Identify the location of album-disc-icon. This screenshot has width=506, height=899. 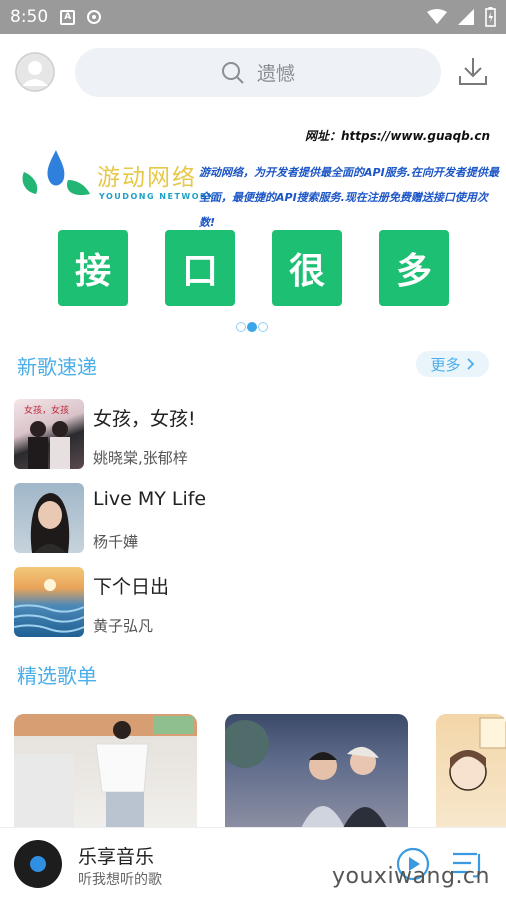
(38, 864).